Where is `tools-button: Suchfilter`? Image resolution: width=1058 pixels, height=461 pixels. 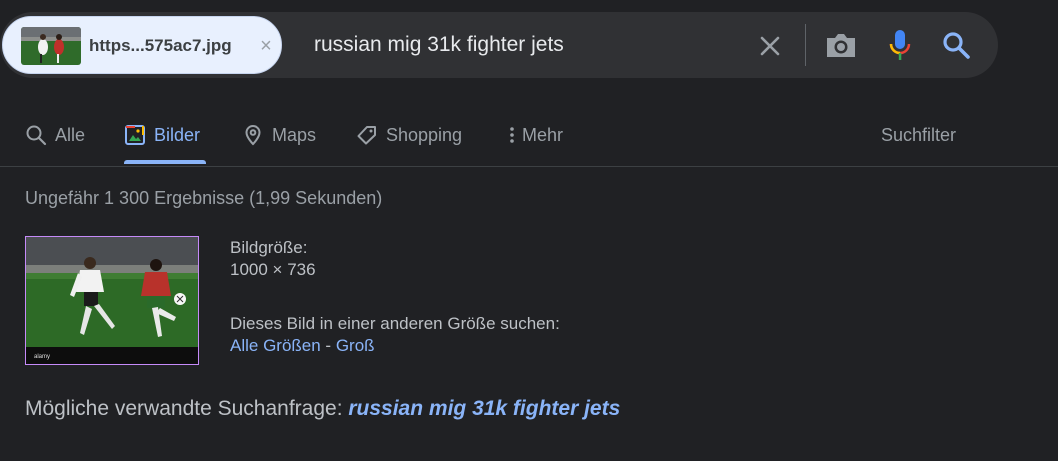
tools-button: Suchfilter is located at coordinates (918, 135).